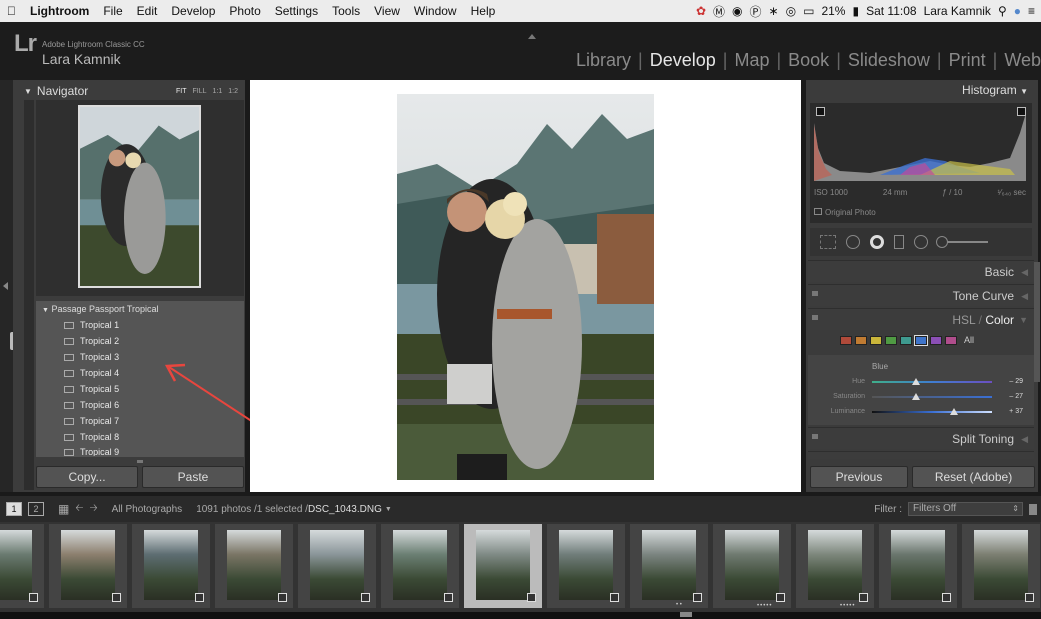  I want to click on module-web: Web, so click(1020, 60).